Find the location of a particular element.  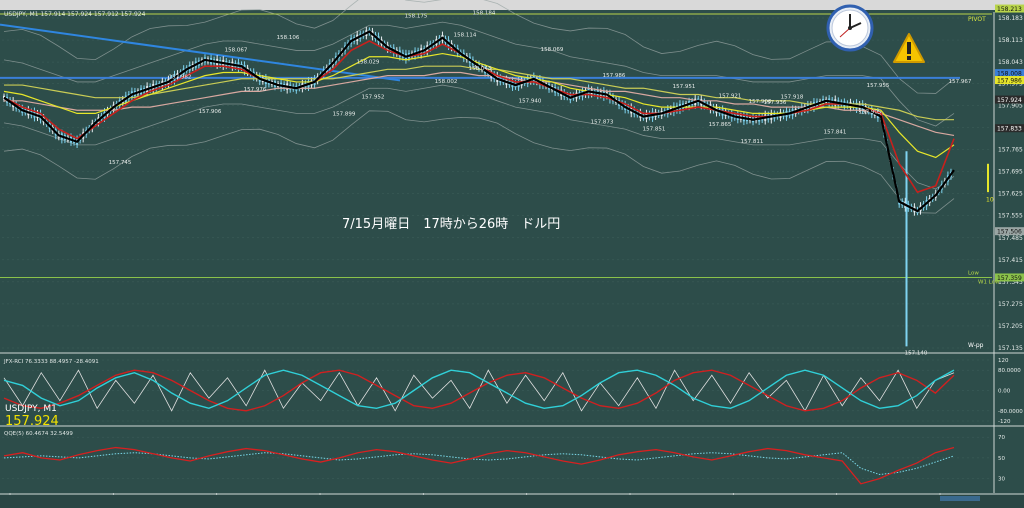

price-annotation: 157.906 is located at coordinates (210, 112).